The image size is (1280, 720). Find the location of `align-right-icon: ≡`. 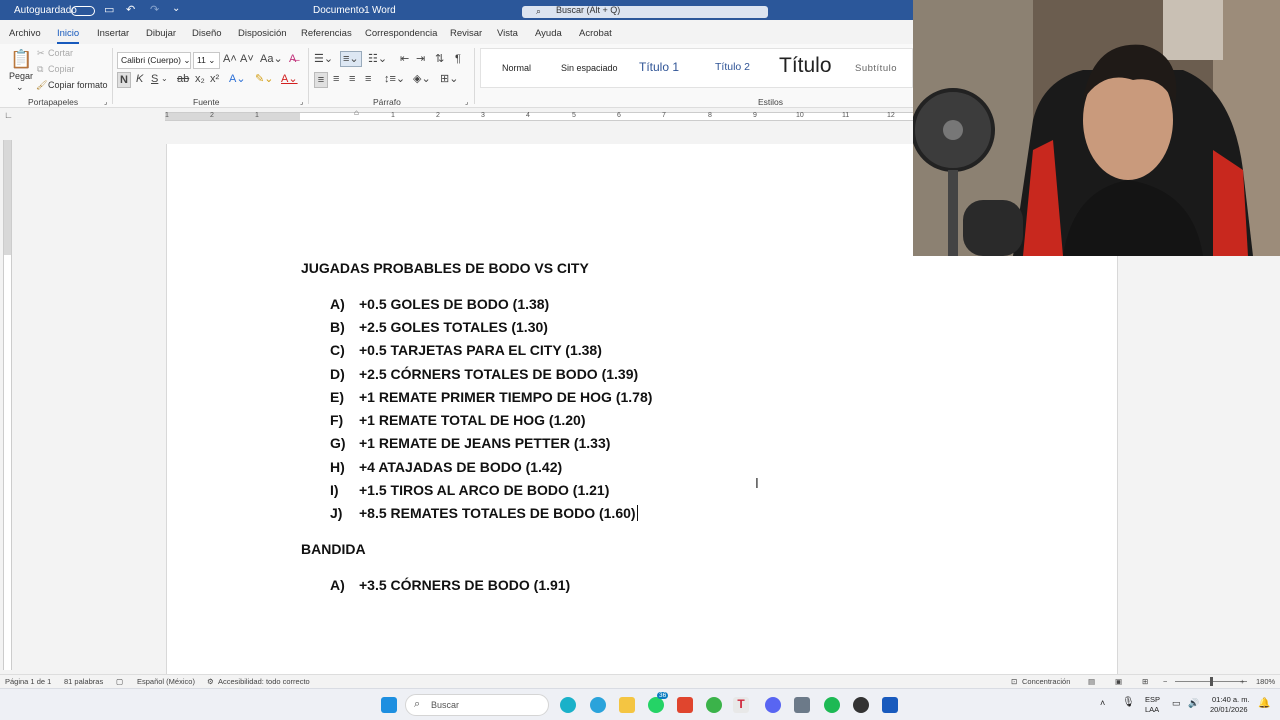

align-right-icon: ≡ is located at coordinates (352, 79).